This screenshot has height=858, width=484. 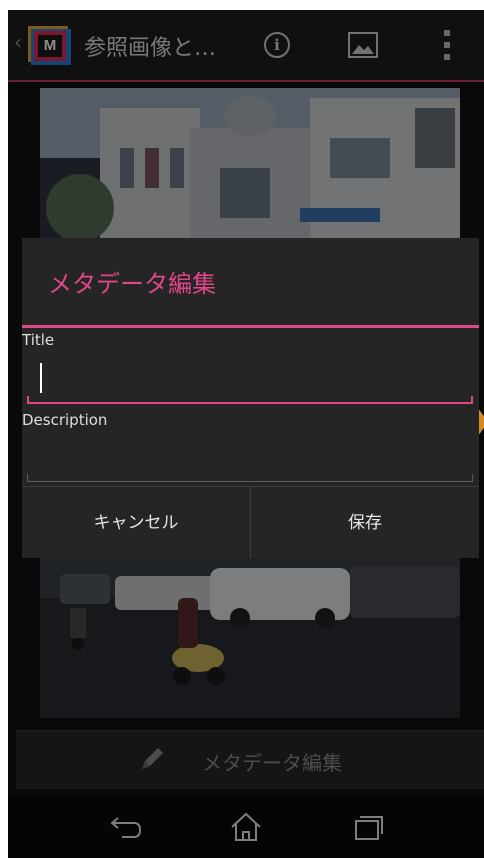 What do you see at coordinates (136, 523) in the screenshot?
I see `cancel-button: キャンセル` at bounding box center [136, 523].